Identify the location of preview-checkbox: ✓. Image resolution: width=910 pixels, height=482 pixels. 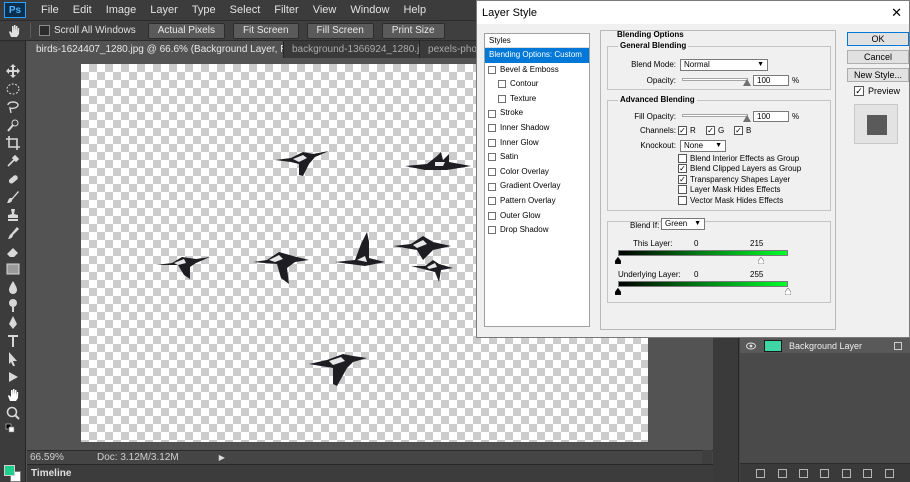
(859, 91).